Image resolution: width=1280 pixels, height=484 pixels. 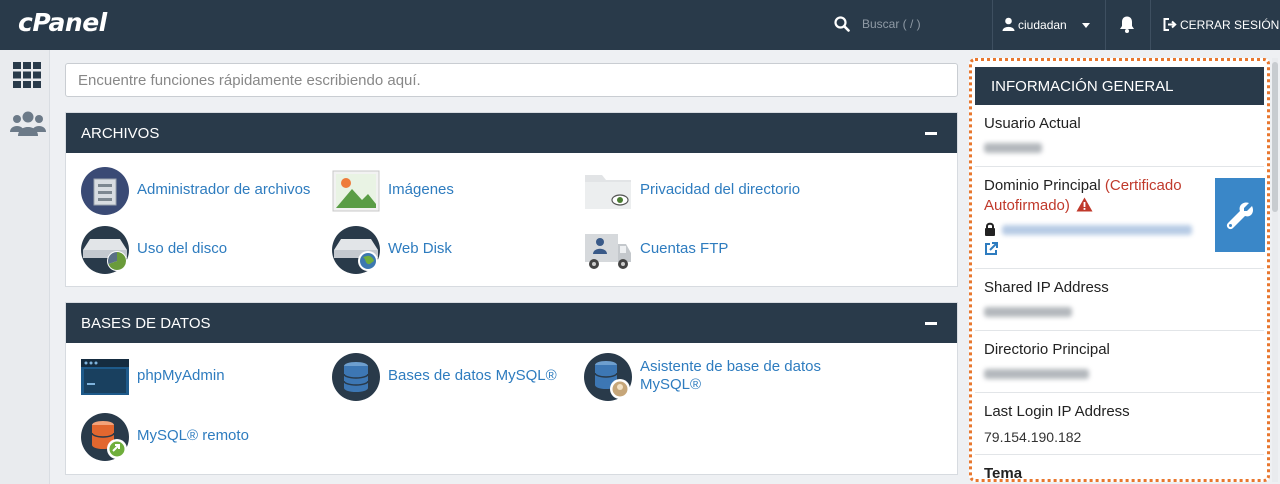 What do you see at coordinates (1036, 374) in the screenshot?
I see `home-directory-value-redacted` at bounding box center [1036, 374].